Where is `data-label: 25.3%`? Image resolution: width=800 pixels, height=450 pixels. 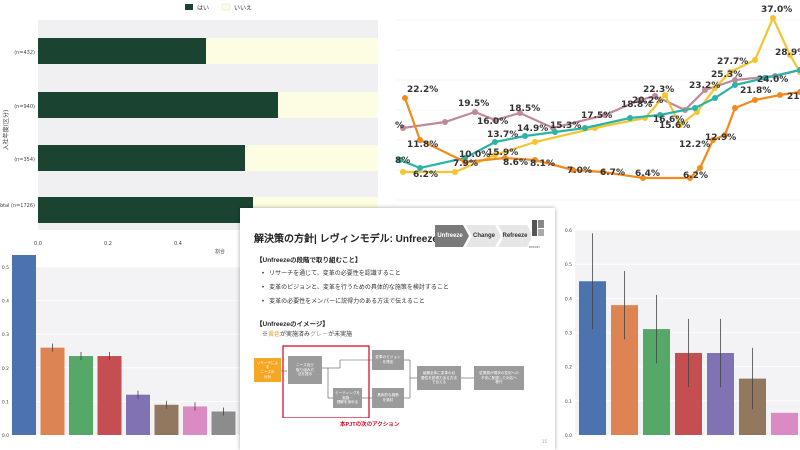 data-label: 25.3% is located at coordinates (726, 75).